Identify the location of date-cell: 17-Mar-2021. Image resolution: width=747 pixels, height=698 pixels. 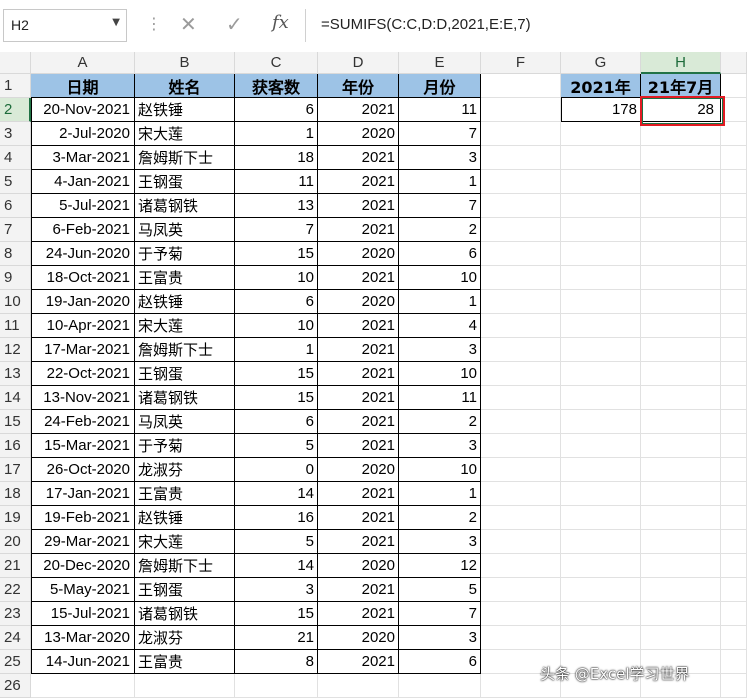
(83, 350).